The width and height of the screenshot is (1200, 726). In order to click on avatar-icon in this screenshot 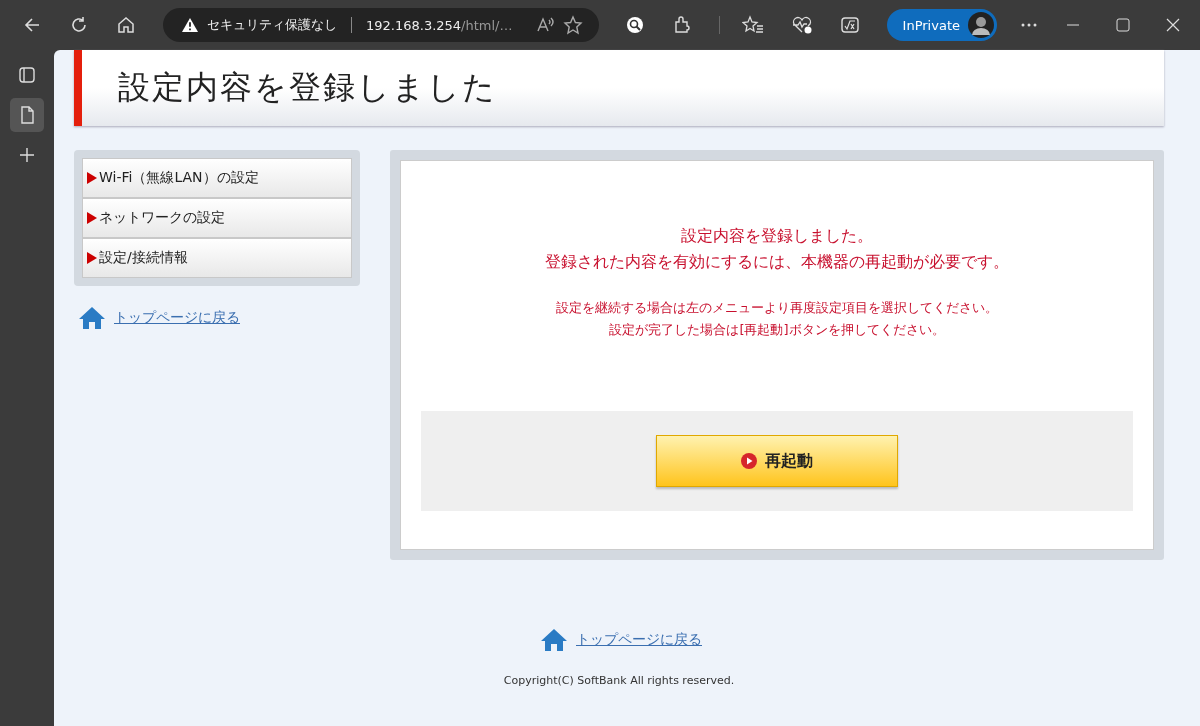, I will do `click(981, 25)`.